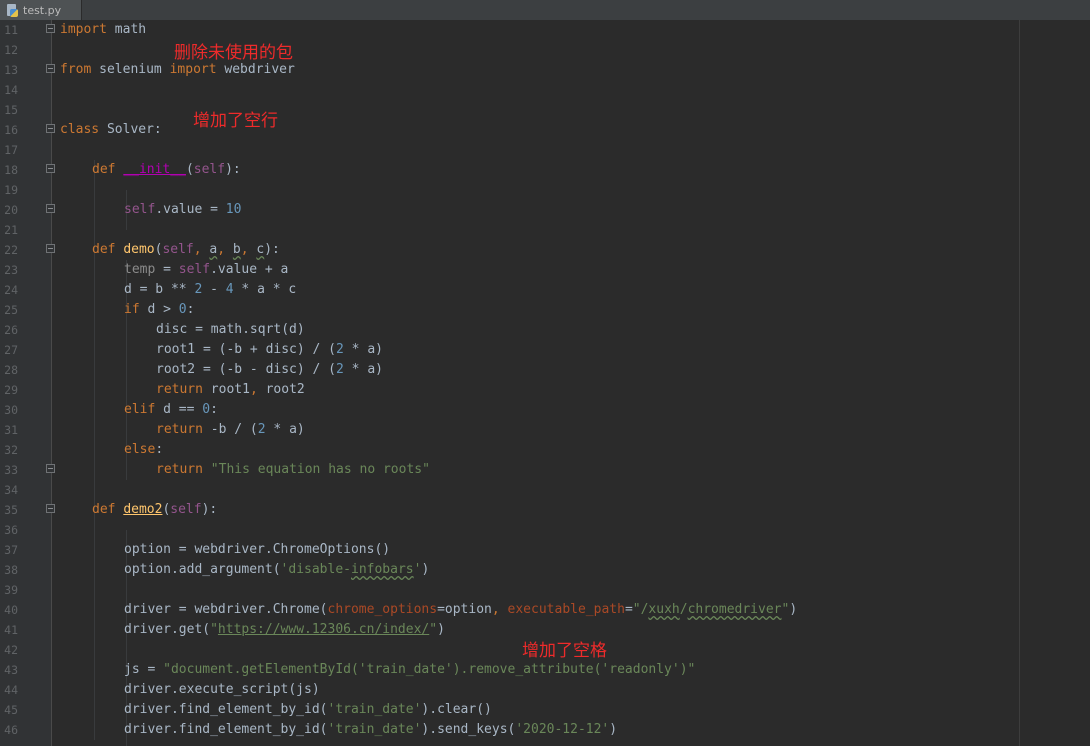  Describe the element at coordinates (11, 50) in the screenshot. I see `line-number: 12` at that location.